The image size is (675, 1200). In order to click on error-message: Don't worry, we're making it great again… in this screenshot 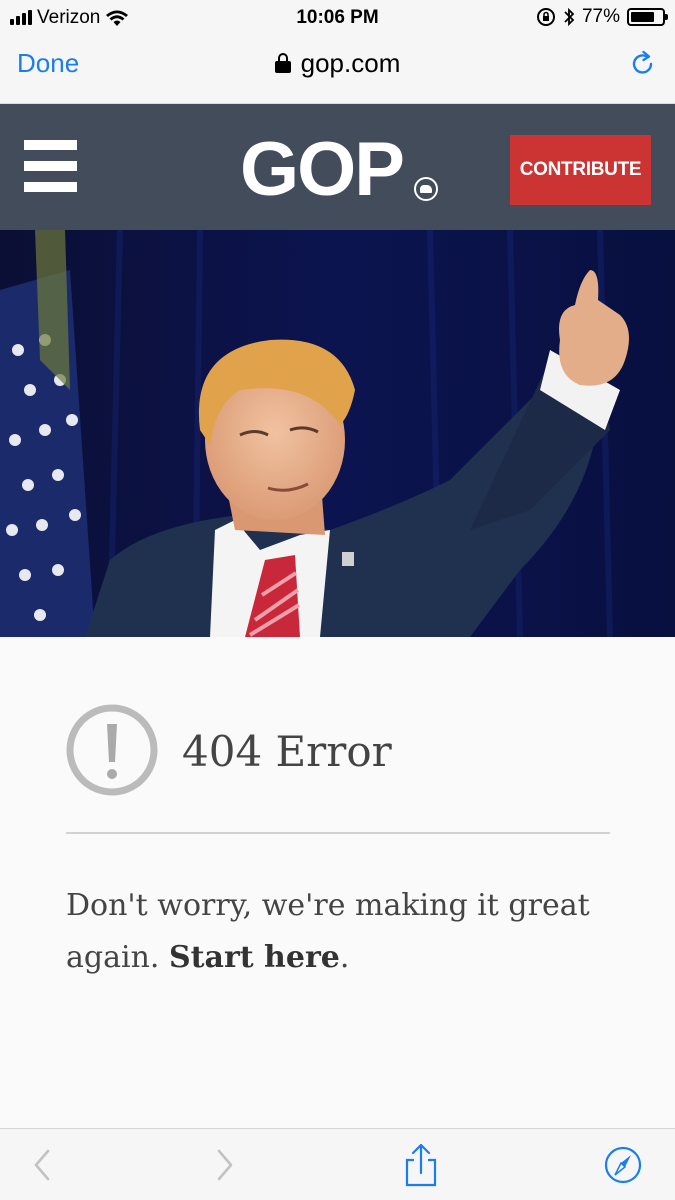, I will do `click(338, 932)`.